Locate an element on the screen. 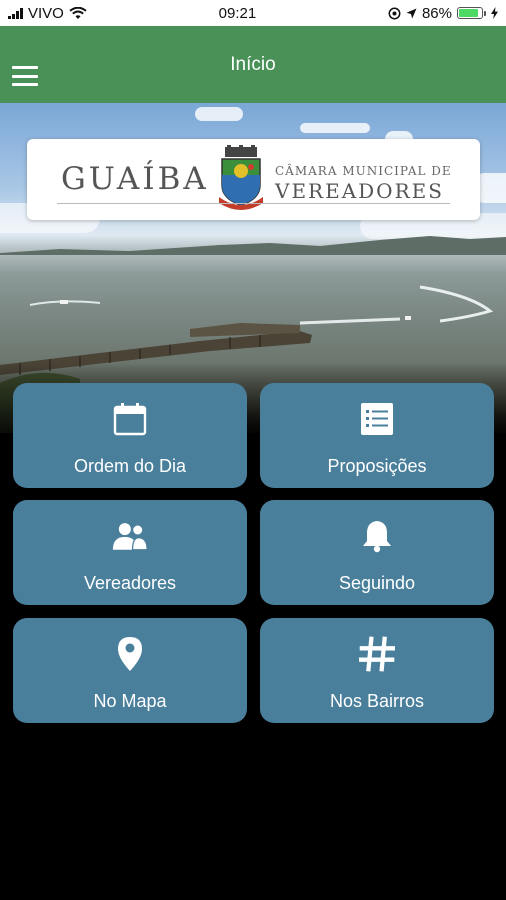 This screenshot has height=900, width=506. tile-label: Ordem do Dia is located at coordinates (130, 466).